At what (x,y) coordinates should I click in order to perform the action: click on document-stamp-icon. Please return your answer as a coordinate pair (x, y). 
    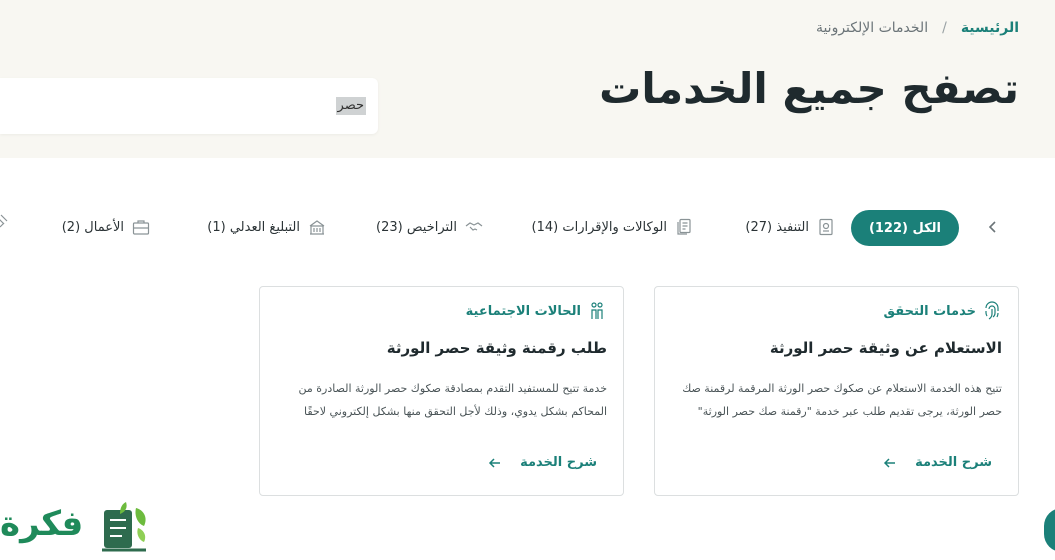
    Looking at the image, I should click on (826, 227).